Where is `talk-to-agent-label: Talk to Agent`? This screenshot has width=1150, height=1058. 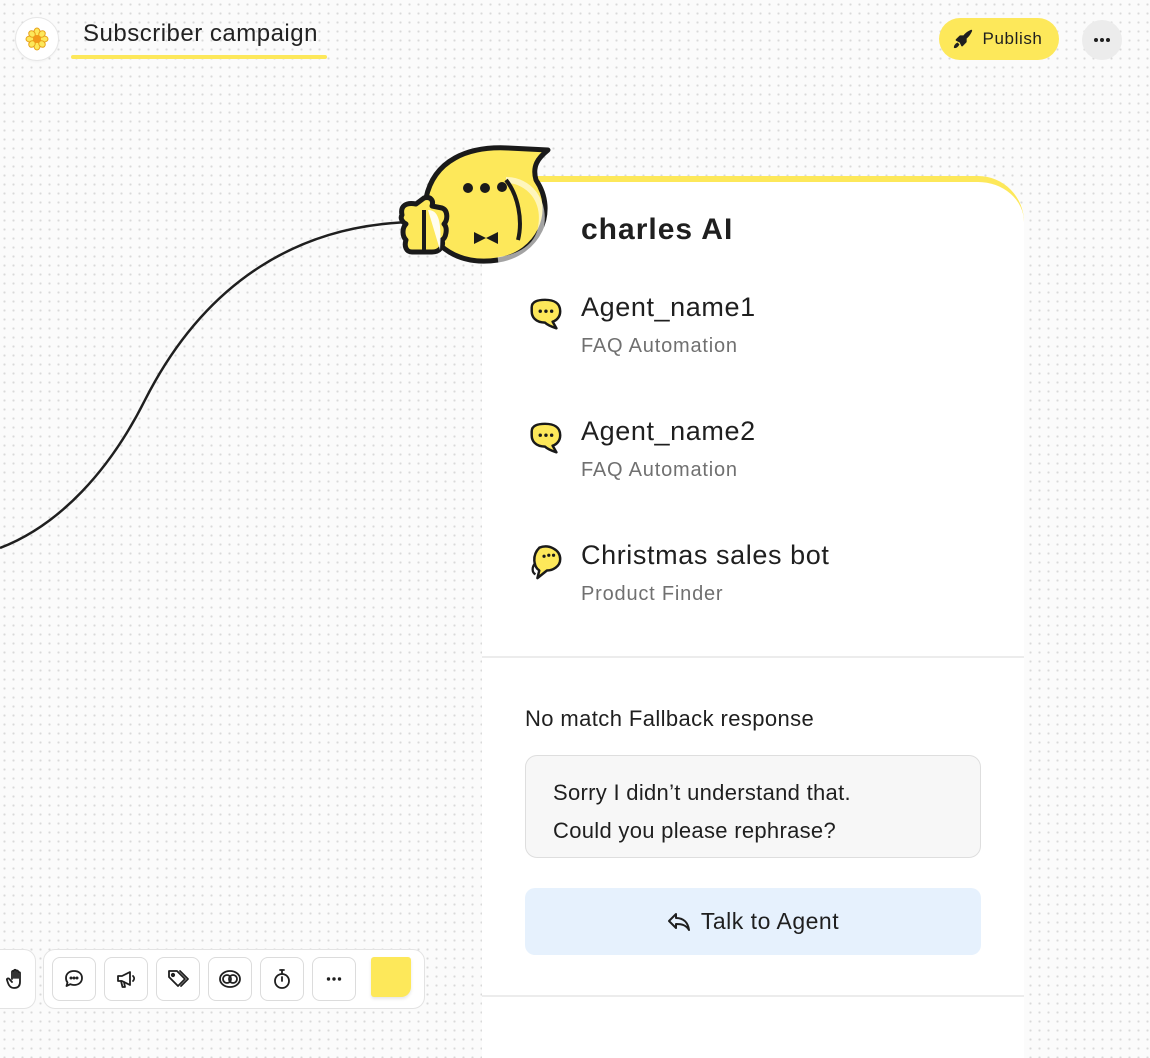 talk-to-agent-label: Talk to Agent is located at coordinates (770, 921).